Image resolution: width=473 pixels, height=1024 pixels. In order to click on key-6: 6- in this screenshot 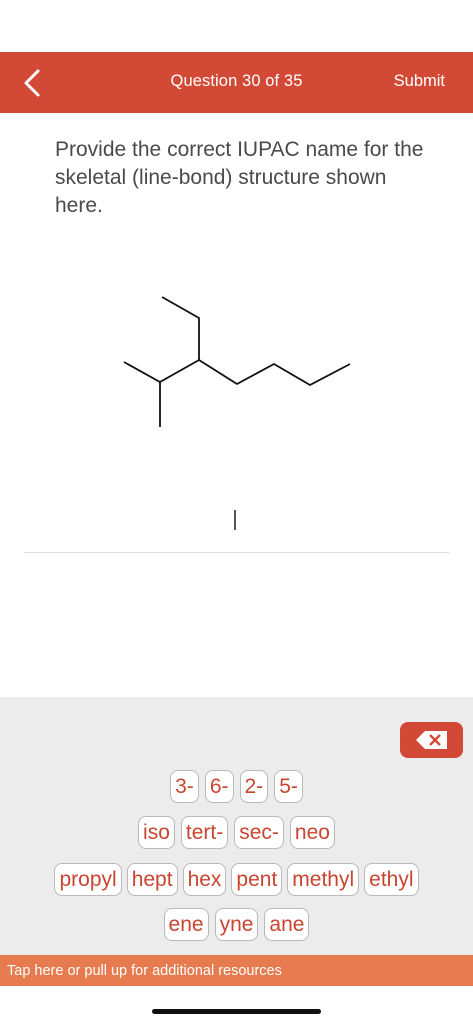, I will do `click(219, 786)`.